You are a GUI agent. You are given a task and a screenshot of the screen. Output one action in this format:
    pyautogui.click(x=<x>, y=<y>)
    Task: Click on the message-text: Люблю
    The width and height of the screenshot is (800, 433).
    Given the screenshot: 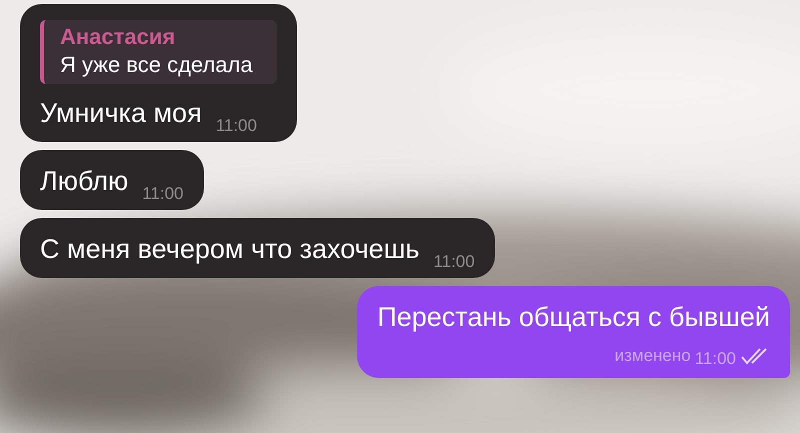 What is the action you would take?
    pyautogui.click(x=84, y=181)
    